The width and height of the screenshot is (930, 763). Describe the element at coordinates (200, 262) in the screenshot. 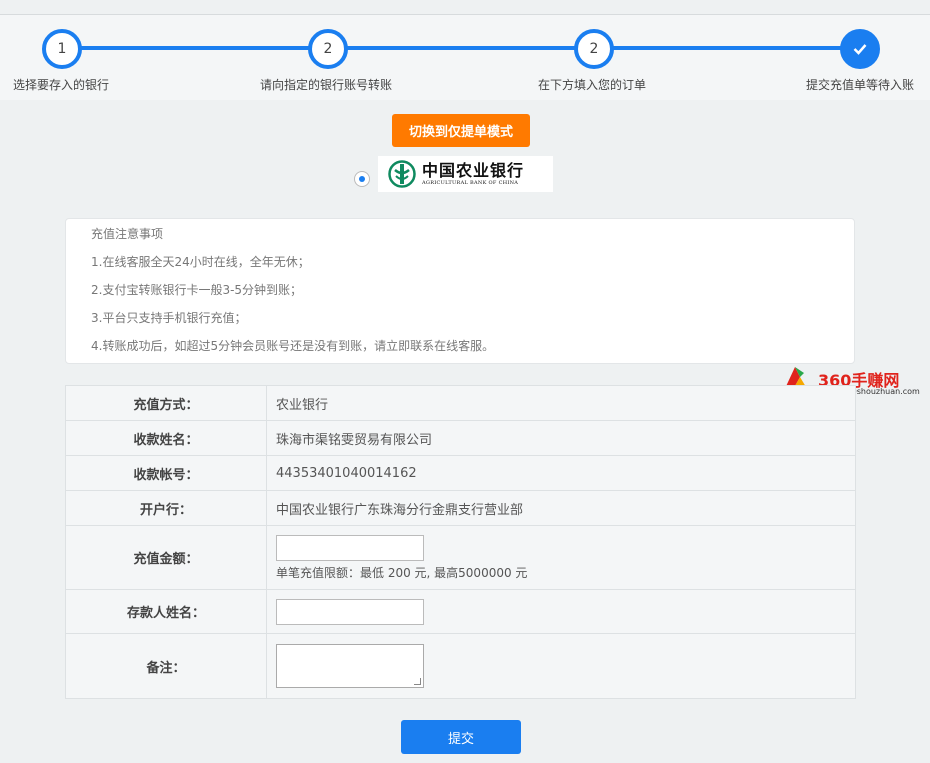

I see `notice-item: 1.在线客服全天24小时在线，全年无休；` at that location.